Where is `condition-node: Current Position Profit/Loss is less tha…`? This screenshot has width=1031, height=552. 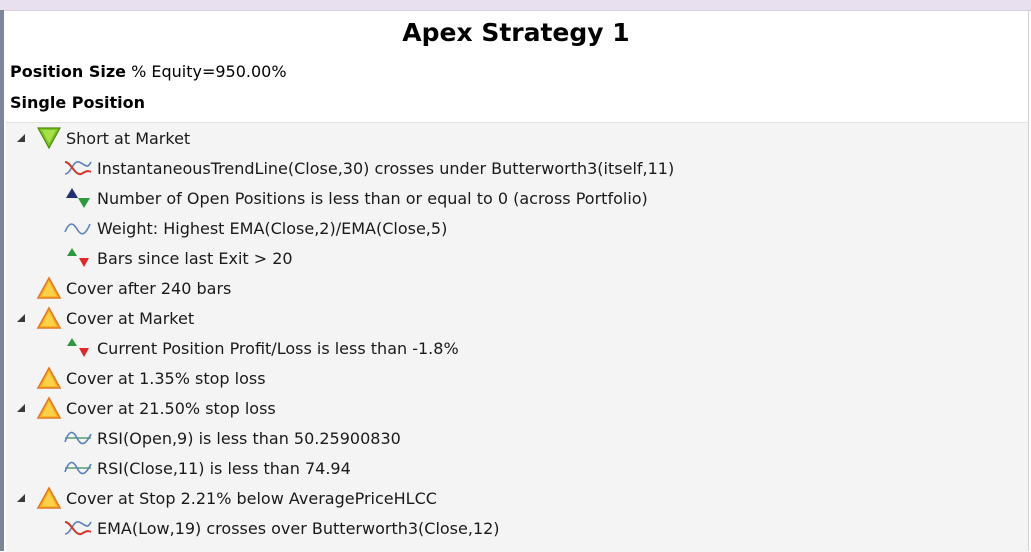
condition-node: Current Position Profit/Loss is less tha… is located at coordinates (517, 348).